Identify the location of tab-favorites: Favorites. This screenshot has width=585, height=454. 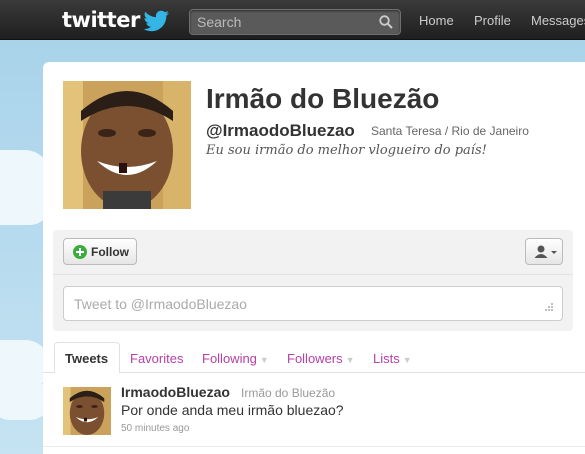
(156, 358).